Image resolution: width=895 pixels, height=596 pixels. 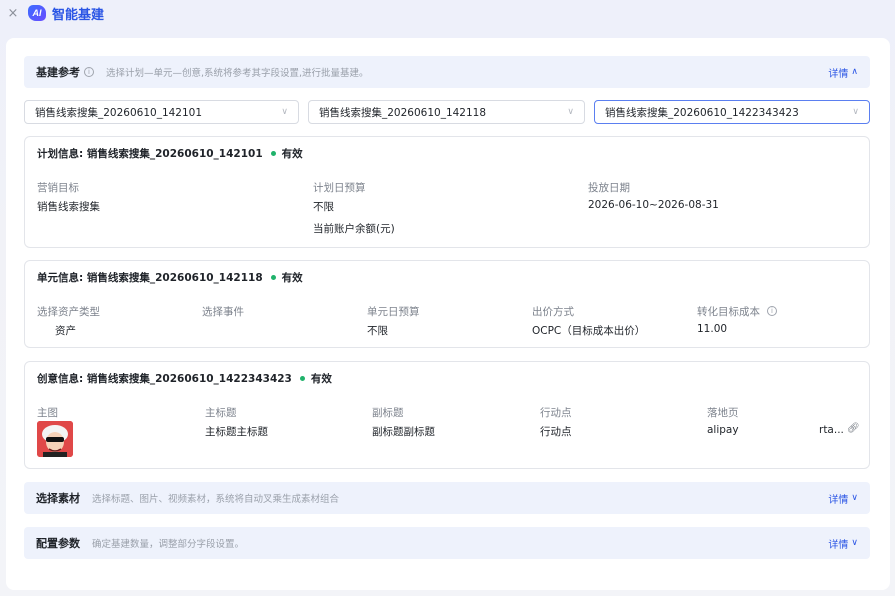 I want to click on landing-page-label: 落地页, so click(x=723, y=413).